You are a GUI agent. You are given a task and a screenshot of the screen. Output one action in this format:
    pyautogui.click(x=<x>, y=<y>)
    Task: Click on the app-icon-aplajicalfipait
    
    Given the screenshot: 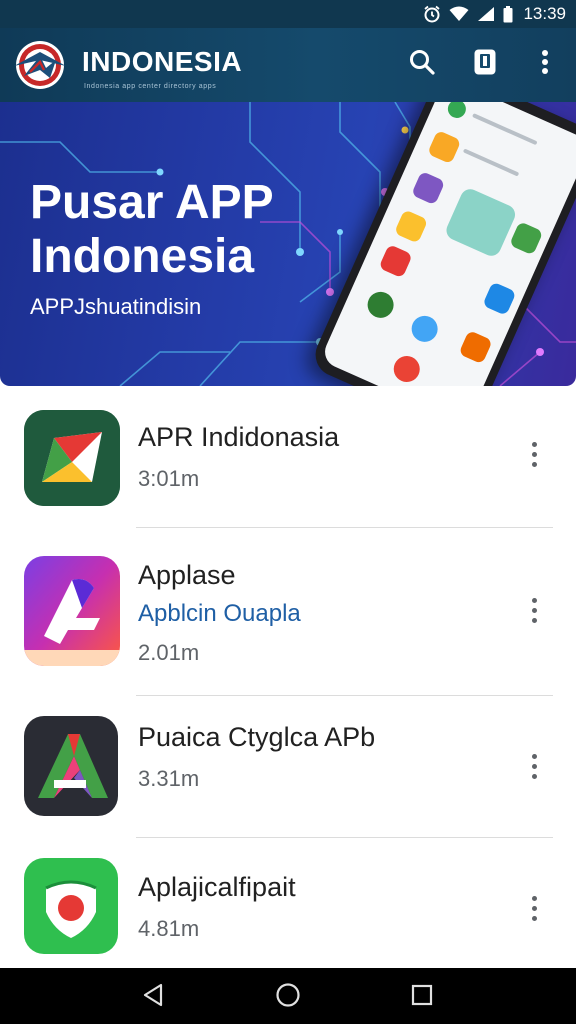 What is the action you would take?
    pyautogui.click(x=71, y=906)
    